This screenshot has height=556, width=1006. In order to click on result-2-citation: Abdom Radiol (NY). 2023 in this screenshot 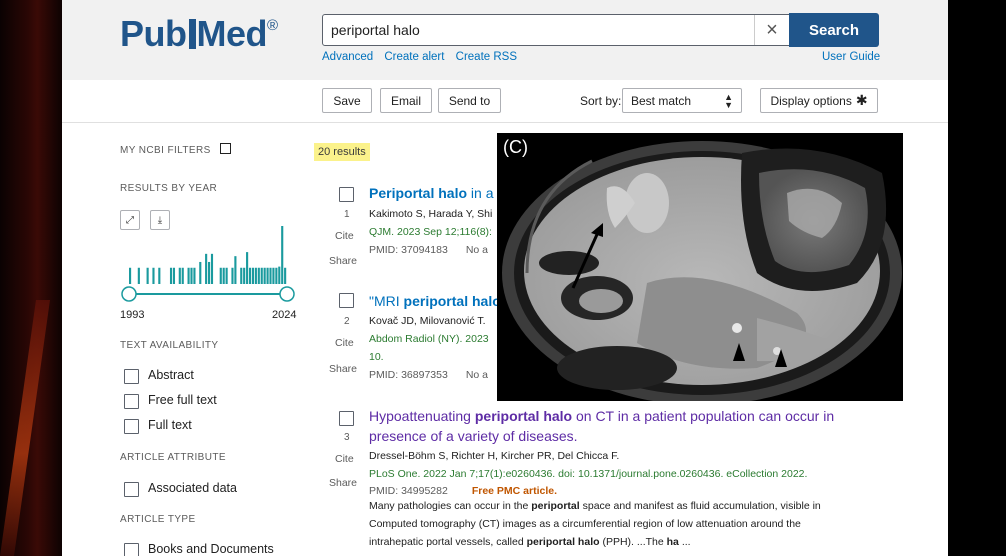, I will do `click(429, 339)`.